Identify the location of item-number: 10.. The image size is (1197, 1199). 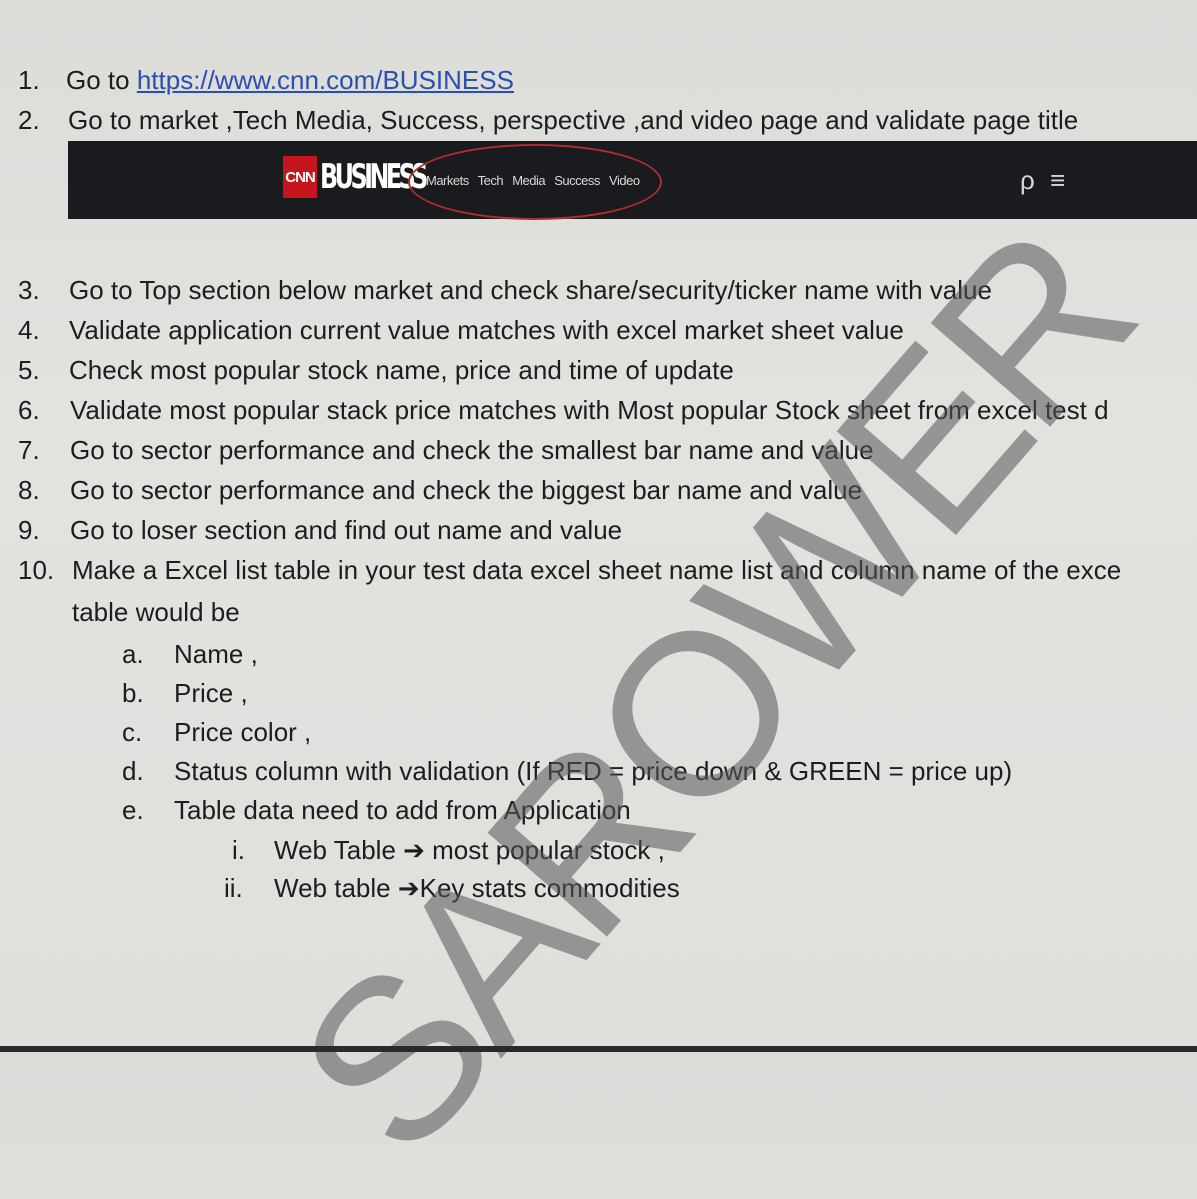
(36, 570).